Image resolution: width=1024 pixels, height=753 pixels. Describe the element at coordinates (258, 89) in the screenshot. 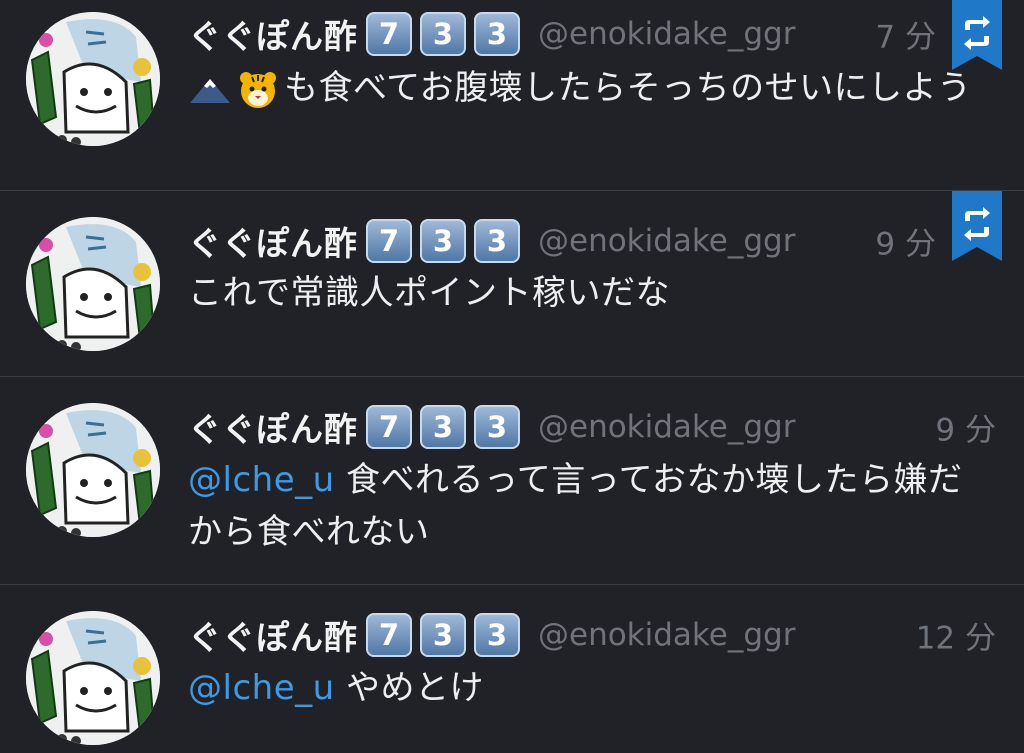

I see `tiger-icon` at that location.